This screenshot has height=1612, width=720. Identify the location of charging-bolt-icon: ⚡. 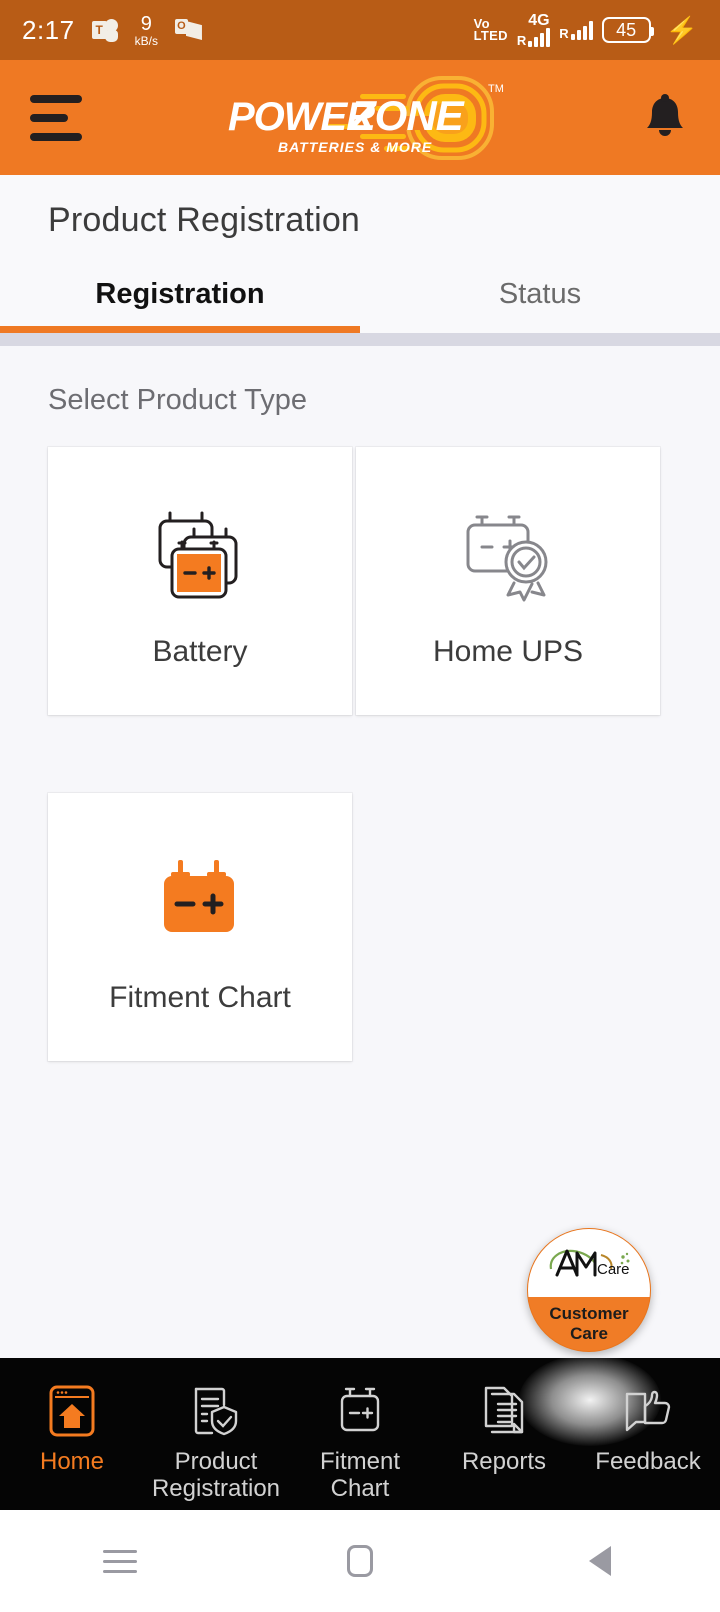
(681, 30).